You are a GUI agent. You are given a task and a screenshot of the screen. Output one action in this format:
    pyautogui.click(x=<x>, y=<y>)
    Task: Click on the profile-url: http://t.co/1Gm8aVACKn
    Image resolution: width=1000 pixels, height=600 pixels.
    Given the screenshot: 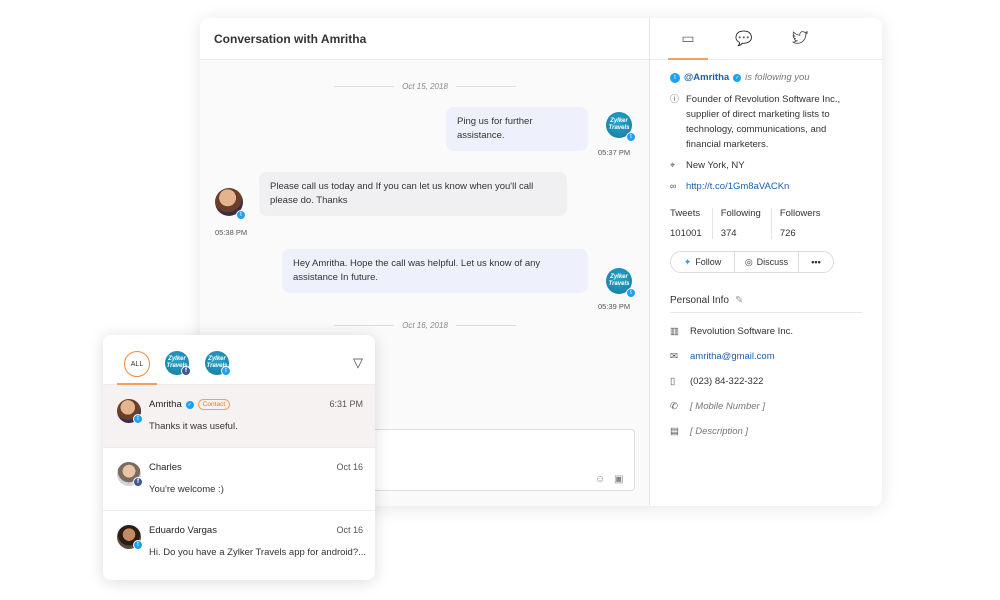 What is the action you would take?
    pyautogui.click(x=737, y=186)
    